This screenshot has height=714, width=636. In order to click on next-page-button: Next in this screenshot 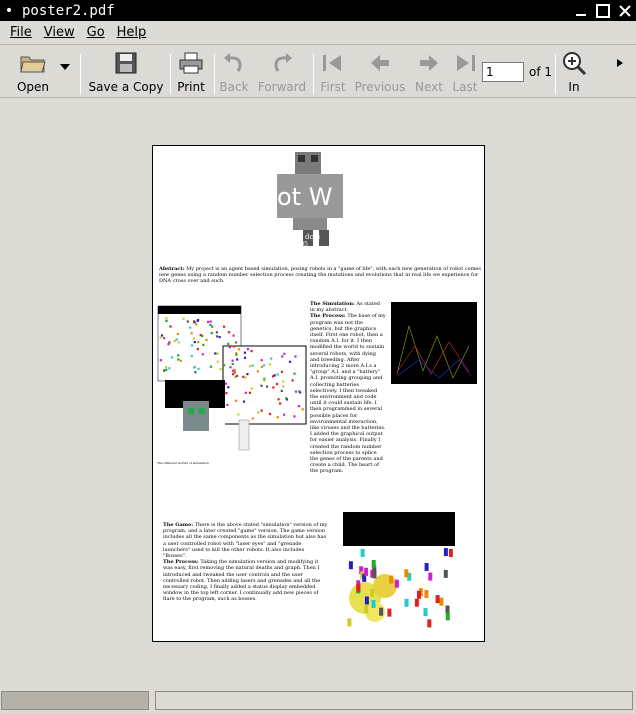, I will do `click(429, 73)`.